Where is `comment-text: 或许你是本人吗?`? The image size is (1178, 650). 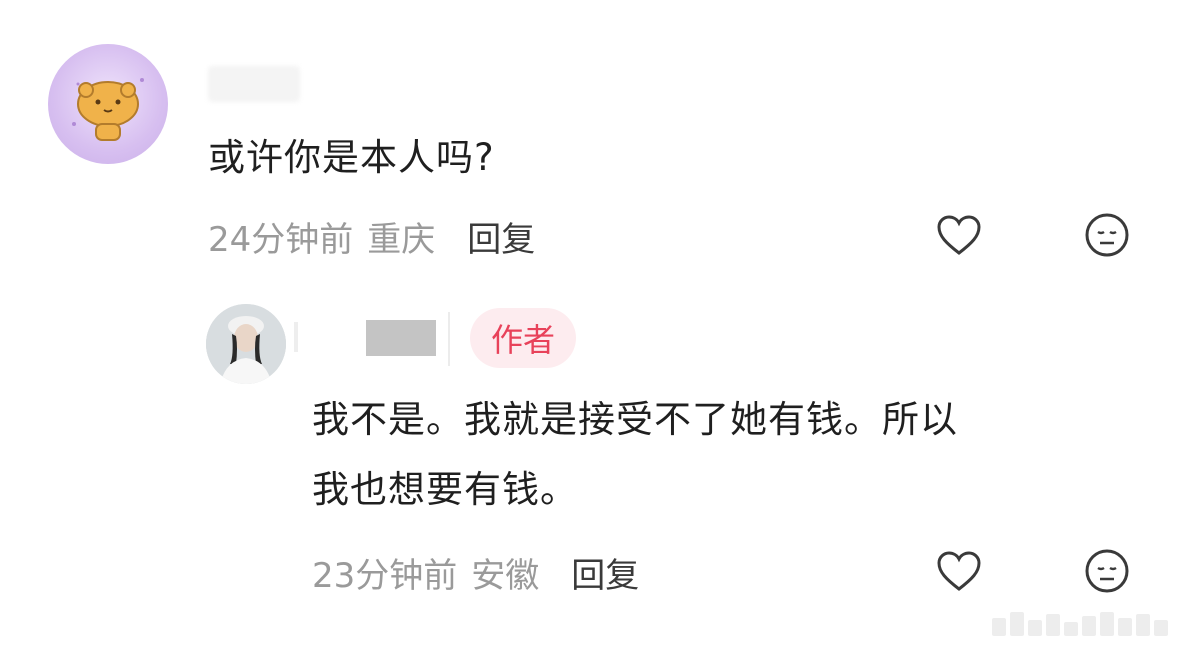 comment-text: 或许你是本人吗? is located at coordinates (351, 157).